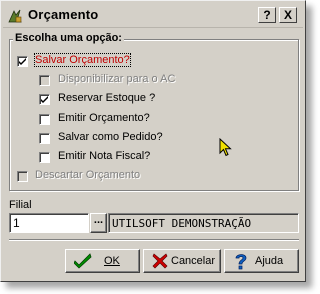 The width and height of the screenshot is (320, 294). What do you see at coordinates (225, 147) in the screenshot?
I see `mouse-cursor-icon` at bounding box center [225, 147].